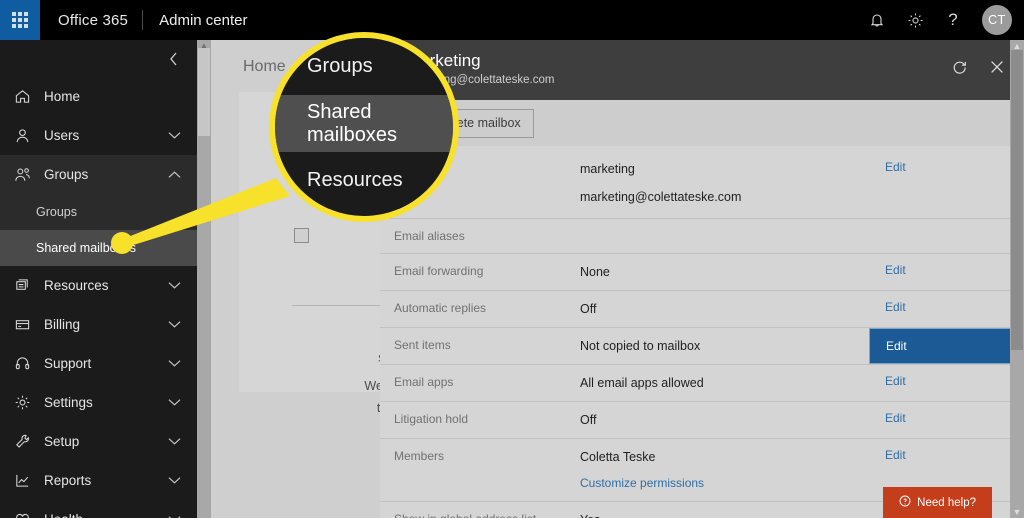 The image size is (1024, 518). What do you see at coordinates (959, 67) in the screenshot?
I see `refresh-icon` at bounding box center [959, 67].